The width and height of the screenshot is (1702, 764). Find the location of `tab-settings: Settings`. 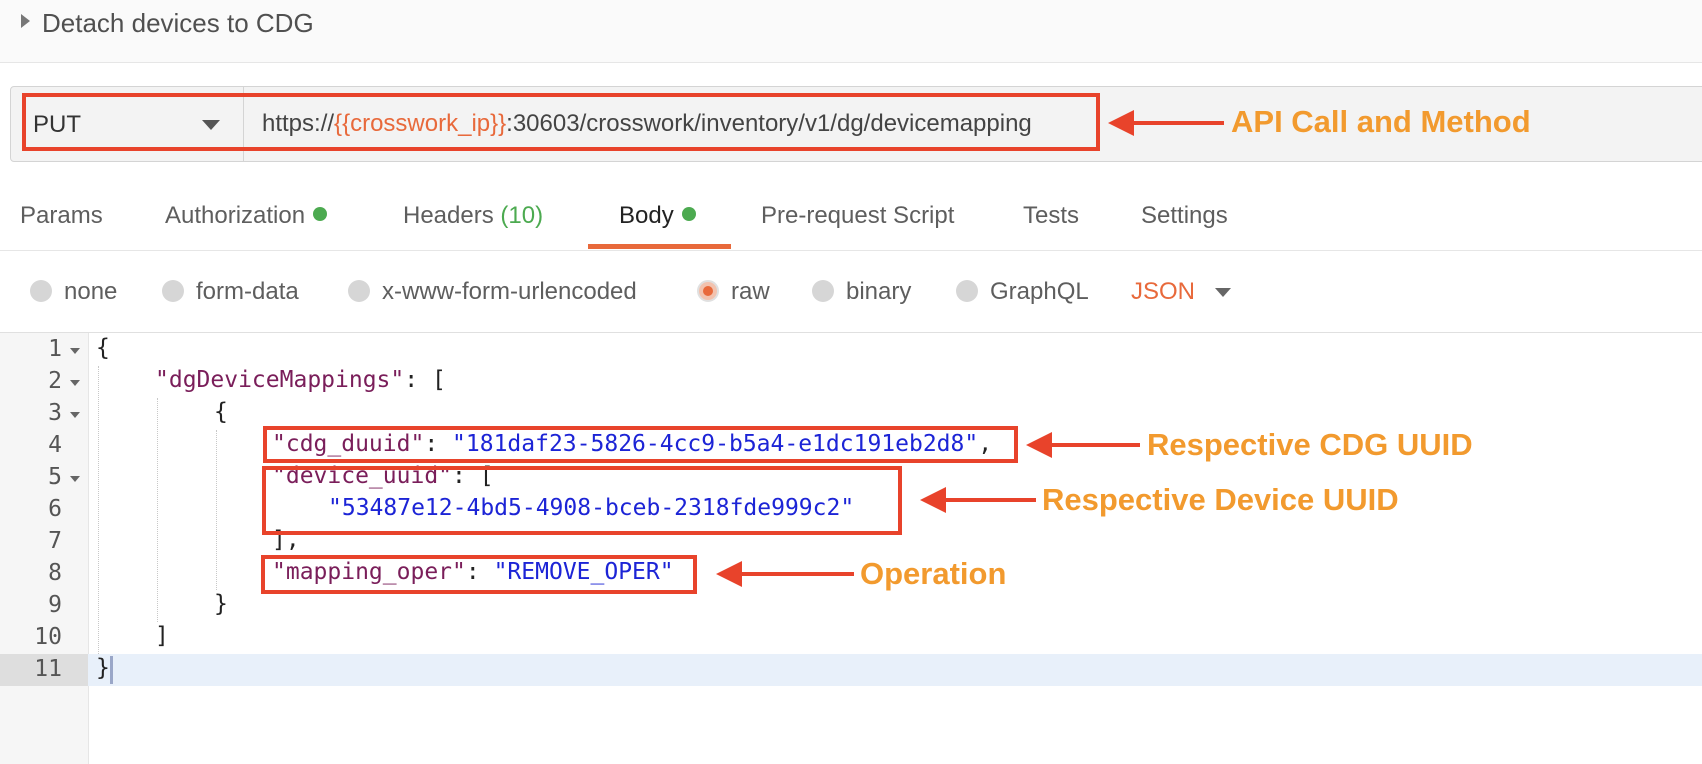

tab-settings: Settings is located at coordinates (1184, 216).